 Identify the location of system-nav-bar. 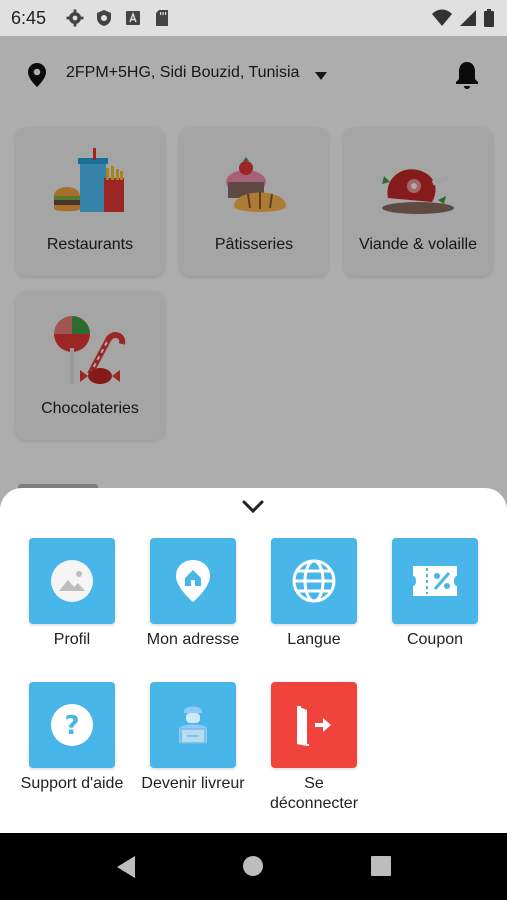
(253, 866).